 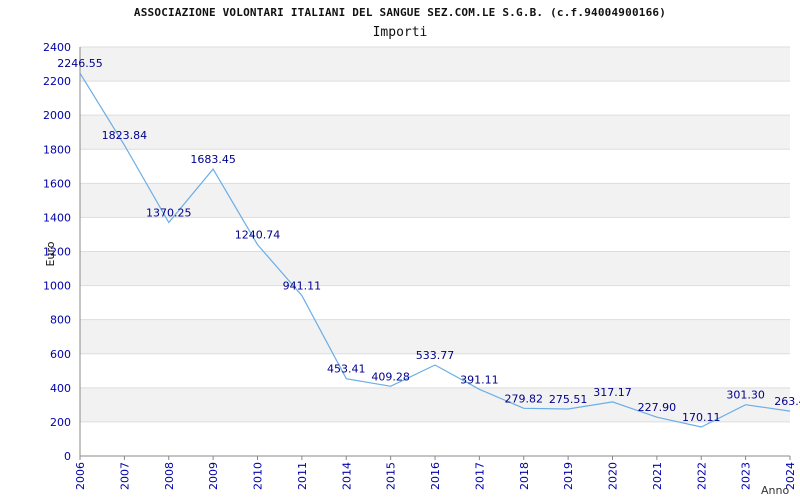 What do you see at coordinates (479, 476) in the screenshot?
I see `x-tick-label: 2017` at bounding box center [479, 476].